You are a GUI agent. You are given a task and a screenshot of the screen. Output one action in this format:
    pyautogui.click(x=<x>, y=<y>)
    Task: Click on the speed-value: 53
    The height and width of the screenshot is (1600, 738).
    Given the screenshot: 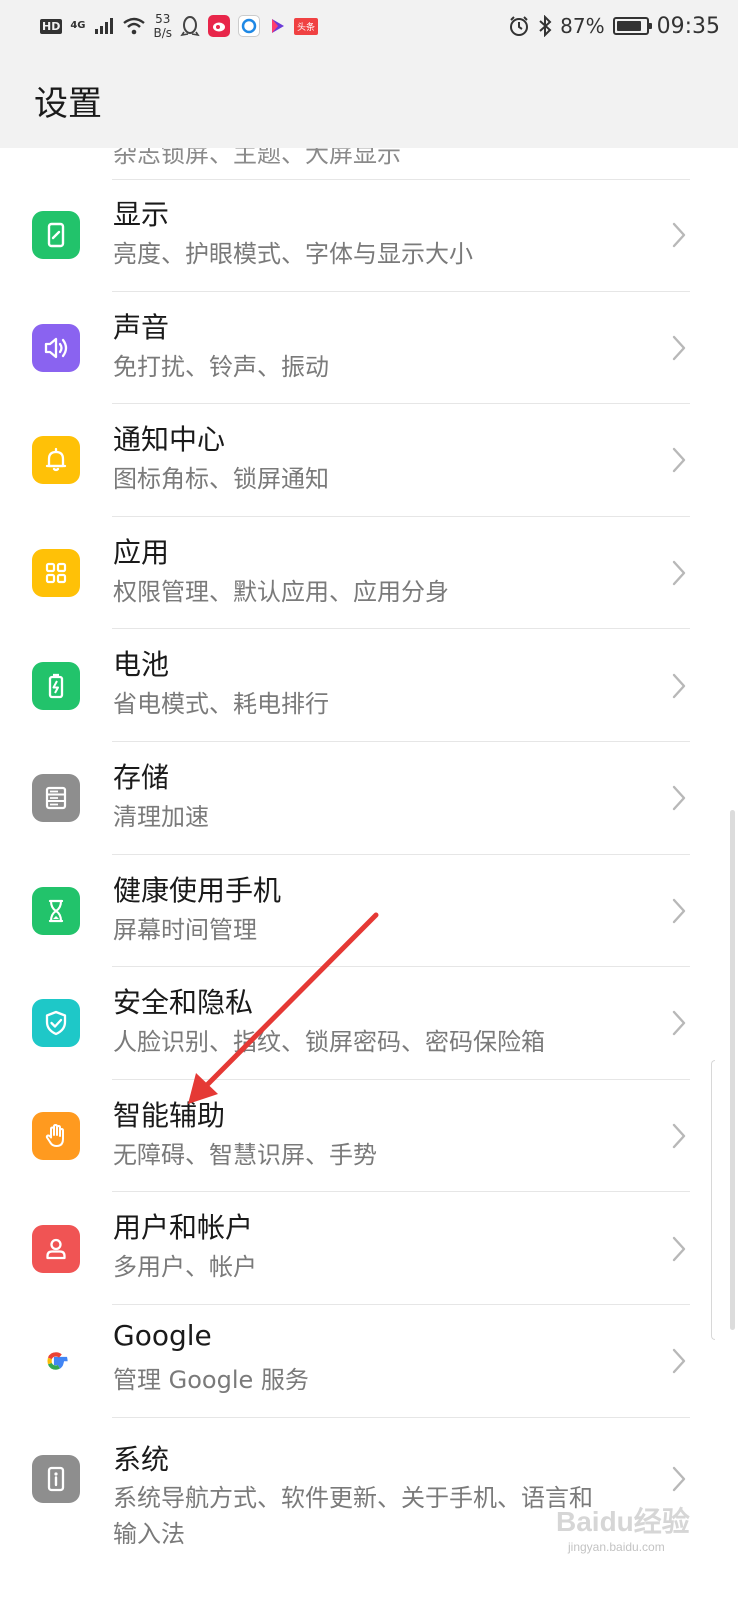 What is the action you would take?
    pyautogui.click(x=163, y=19)
    